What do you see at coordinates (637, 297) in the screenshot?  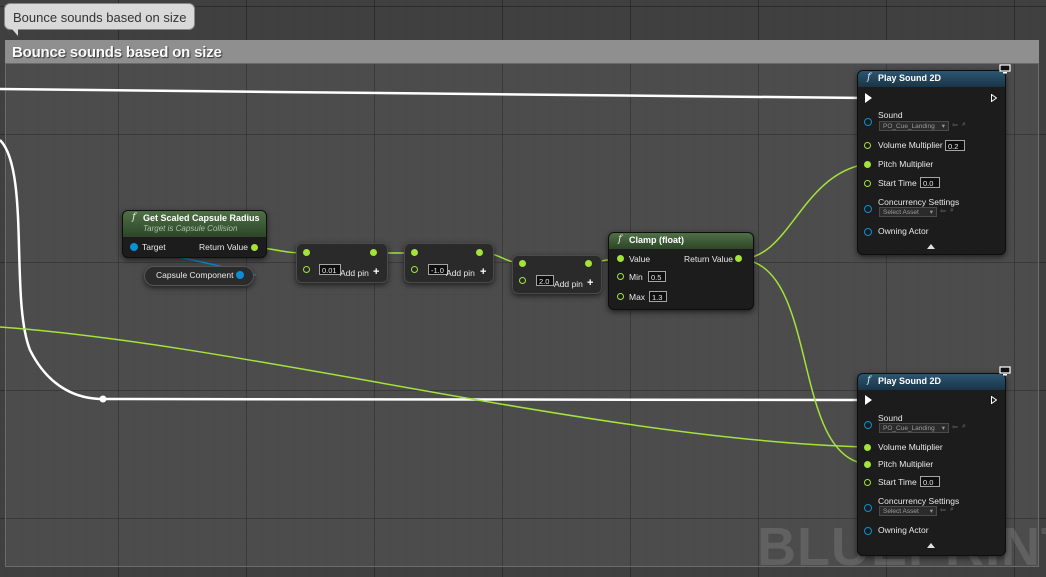 I see `clamp-max-label: Max` at bounding box center [637, 297].